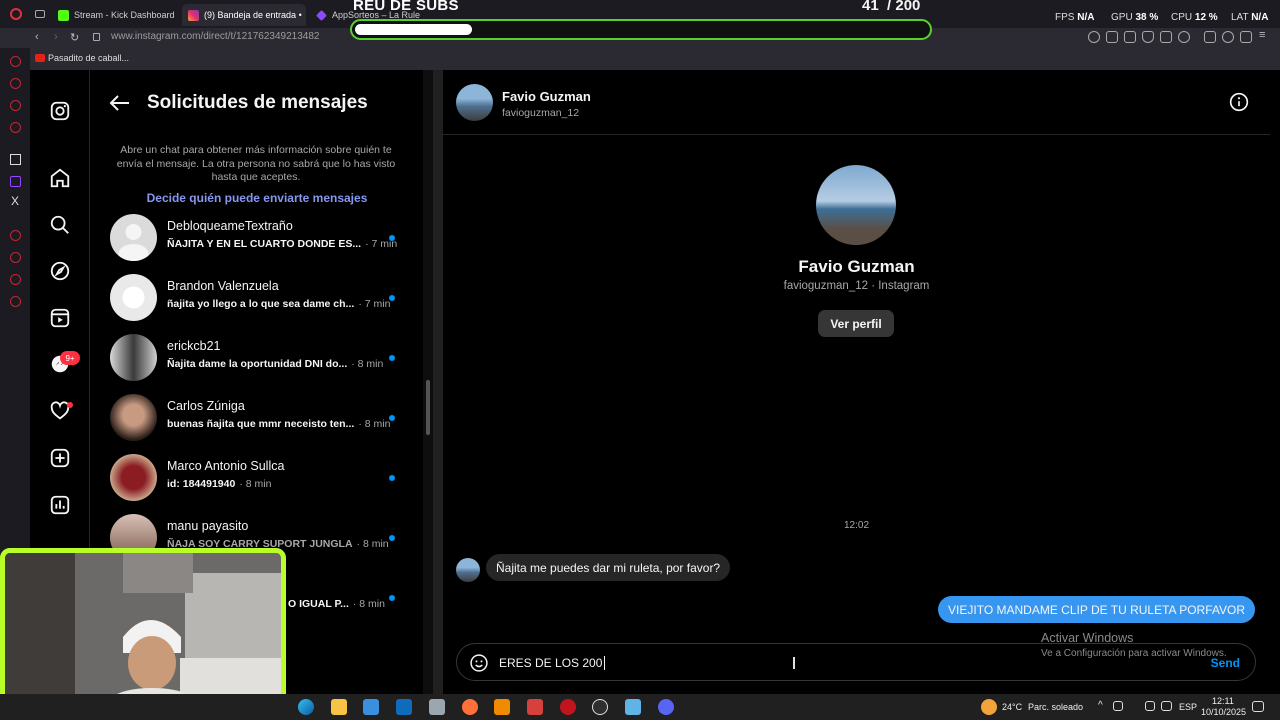  Describe the element at coordinates (1188, 707) in the screenshot. I see `language-indicator: ESP` at that location.